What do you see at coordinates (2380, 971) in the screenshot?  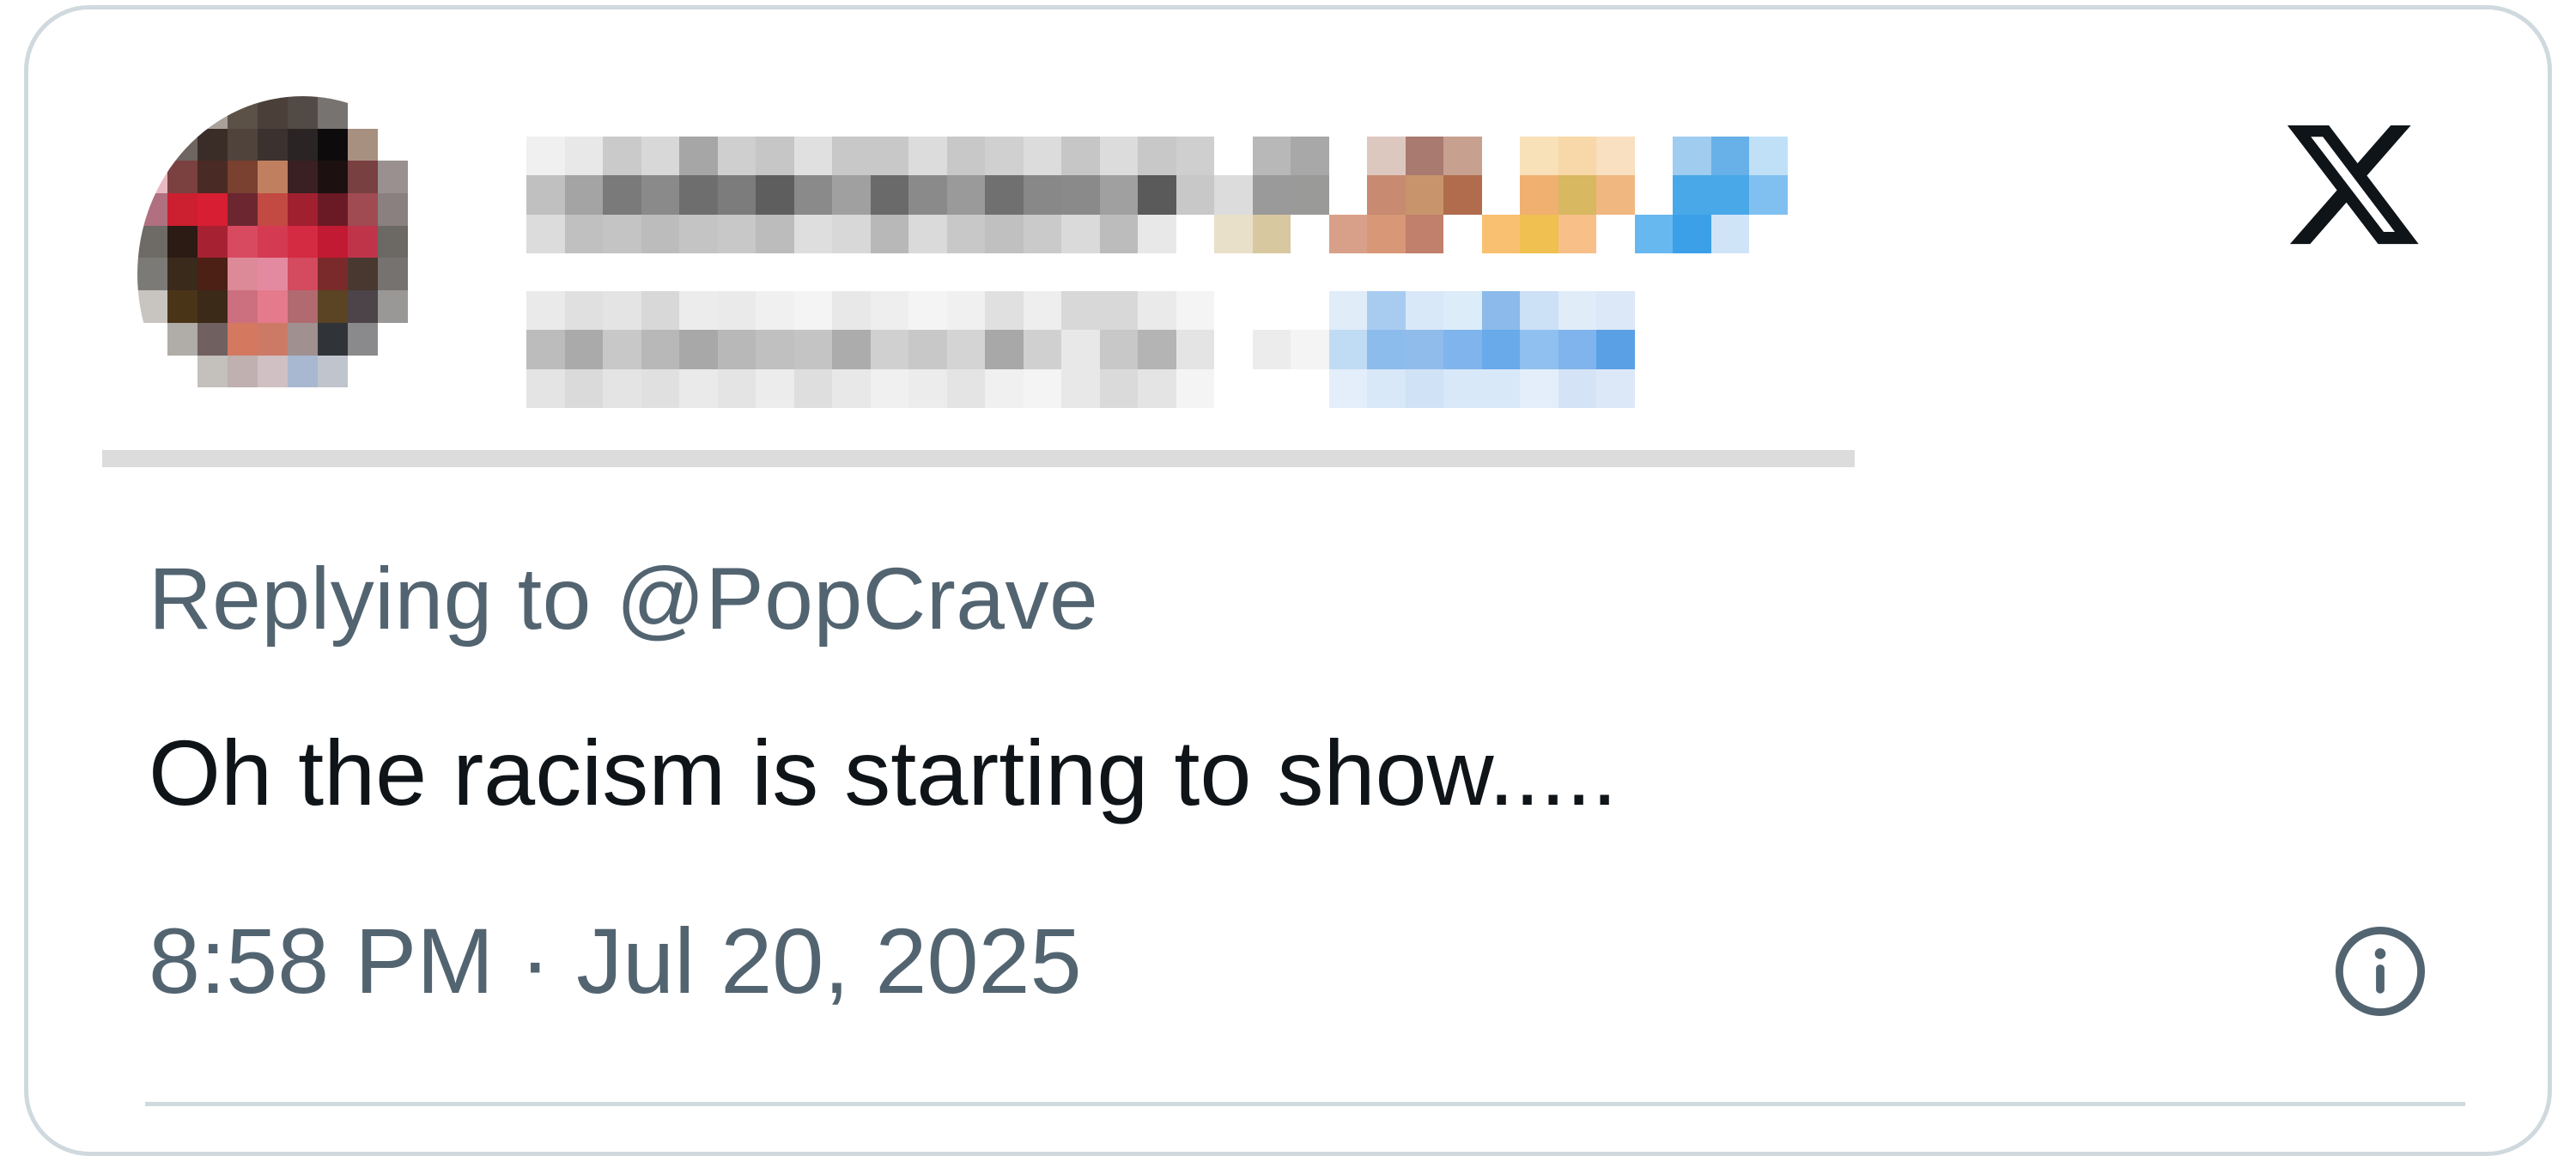 I see `info-icon` at bounding box center [2380, 971].